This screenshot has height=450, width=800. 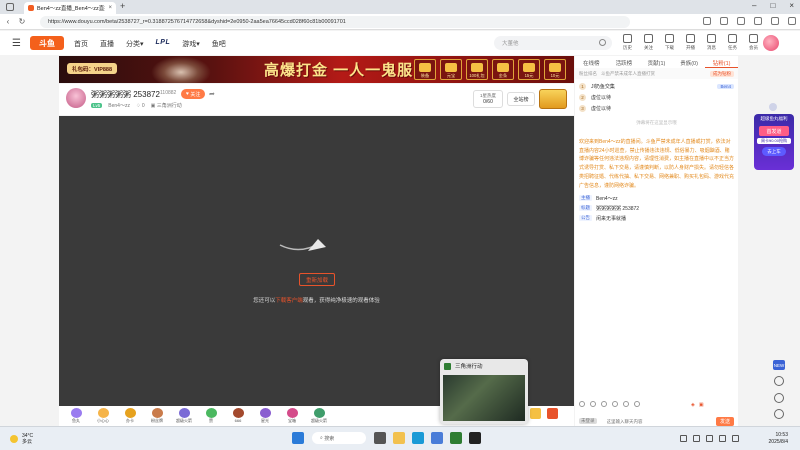 What do you see at coordinates (157, 416) in the screenshot?
I see `gift-item: 粉丝牌` at bounding box center [157, 416].